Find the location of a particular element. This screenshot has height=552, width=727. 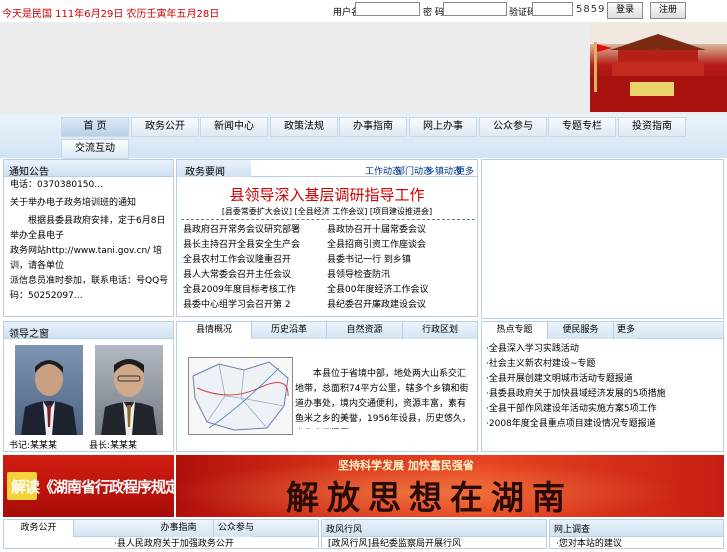

date-text: 今天是民国 111年6月29日 农历壬寅年五月28日 is located at coordinates (111, 14).